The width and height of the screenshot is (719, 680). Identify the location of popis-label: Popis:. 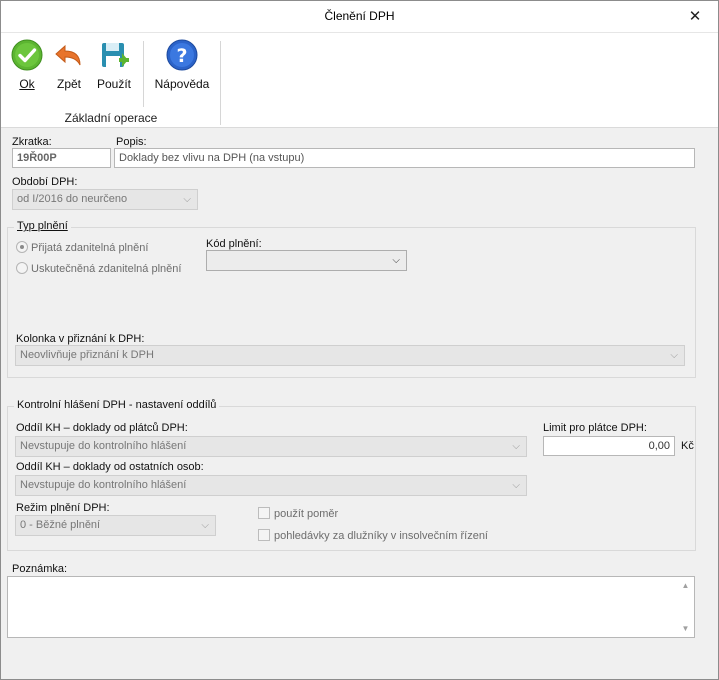
(131, 142).